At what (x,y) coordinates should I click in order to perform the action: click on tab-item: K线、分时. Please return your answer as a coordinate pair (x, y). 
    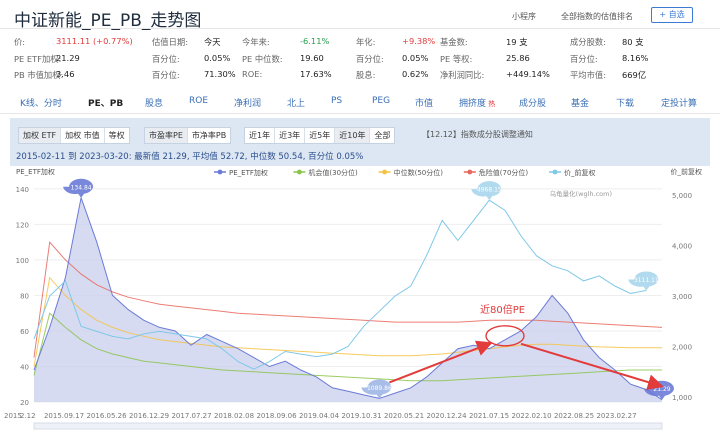
    Looking at the image, I should click on (41, 102).